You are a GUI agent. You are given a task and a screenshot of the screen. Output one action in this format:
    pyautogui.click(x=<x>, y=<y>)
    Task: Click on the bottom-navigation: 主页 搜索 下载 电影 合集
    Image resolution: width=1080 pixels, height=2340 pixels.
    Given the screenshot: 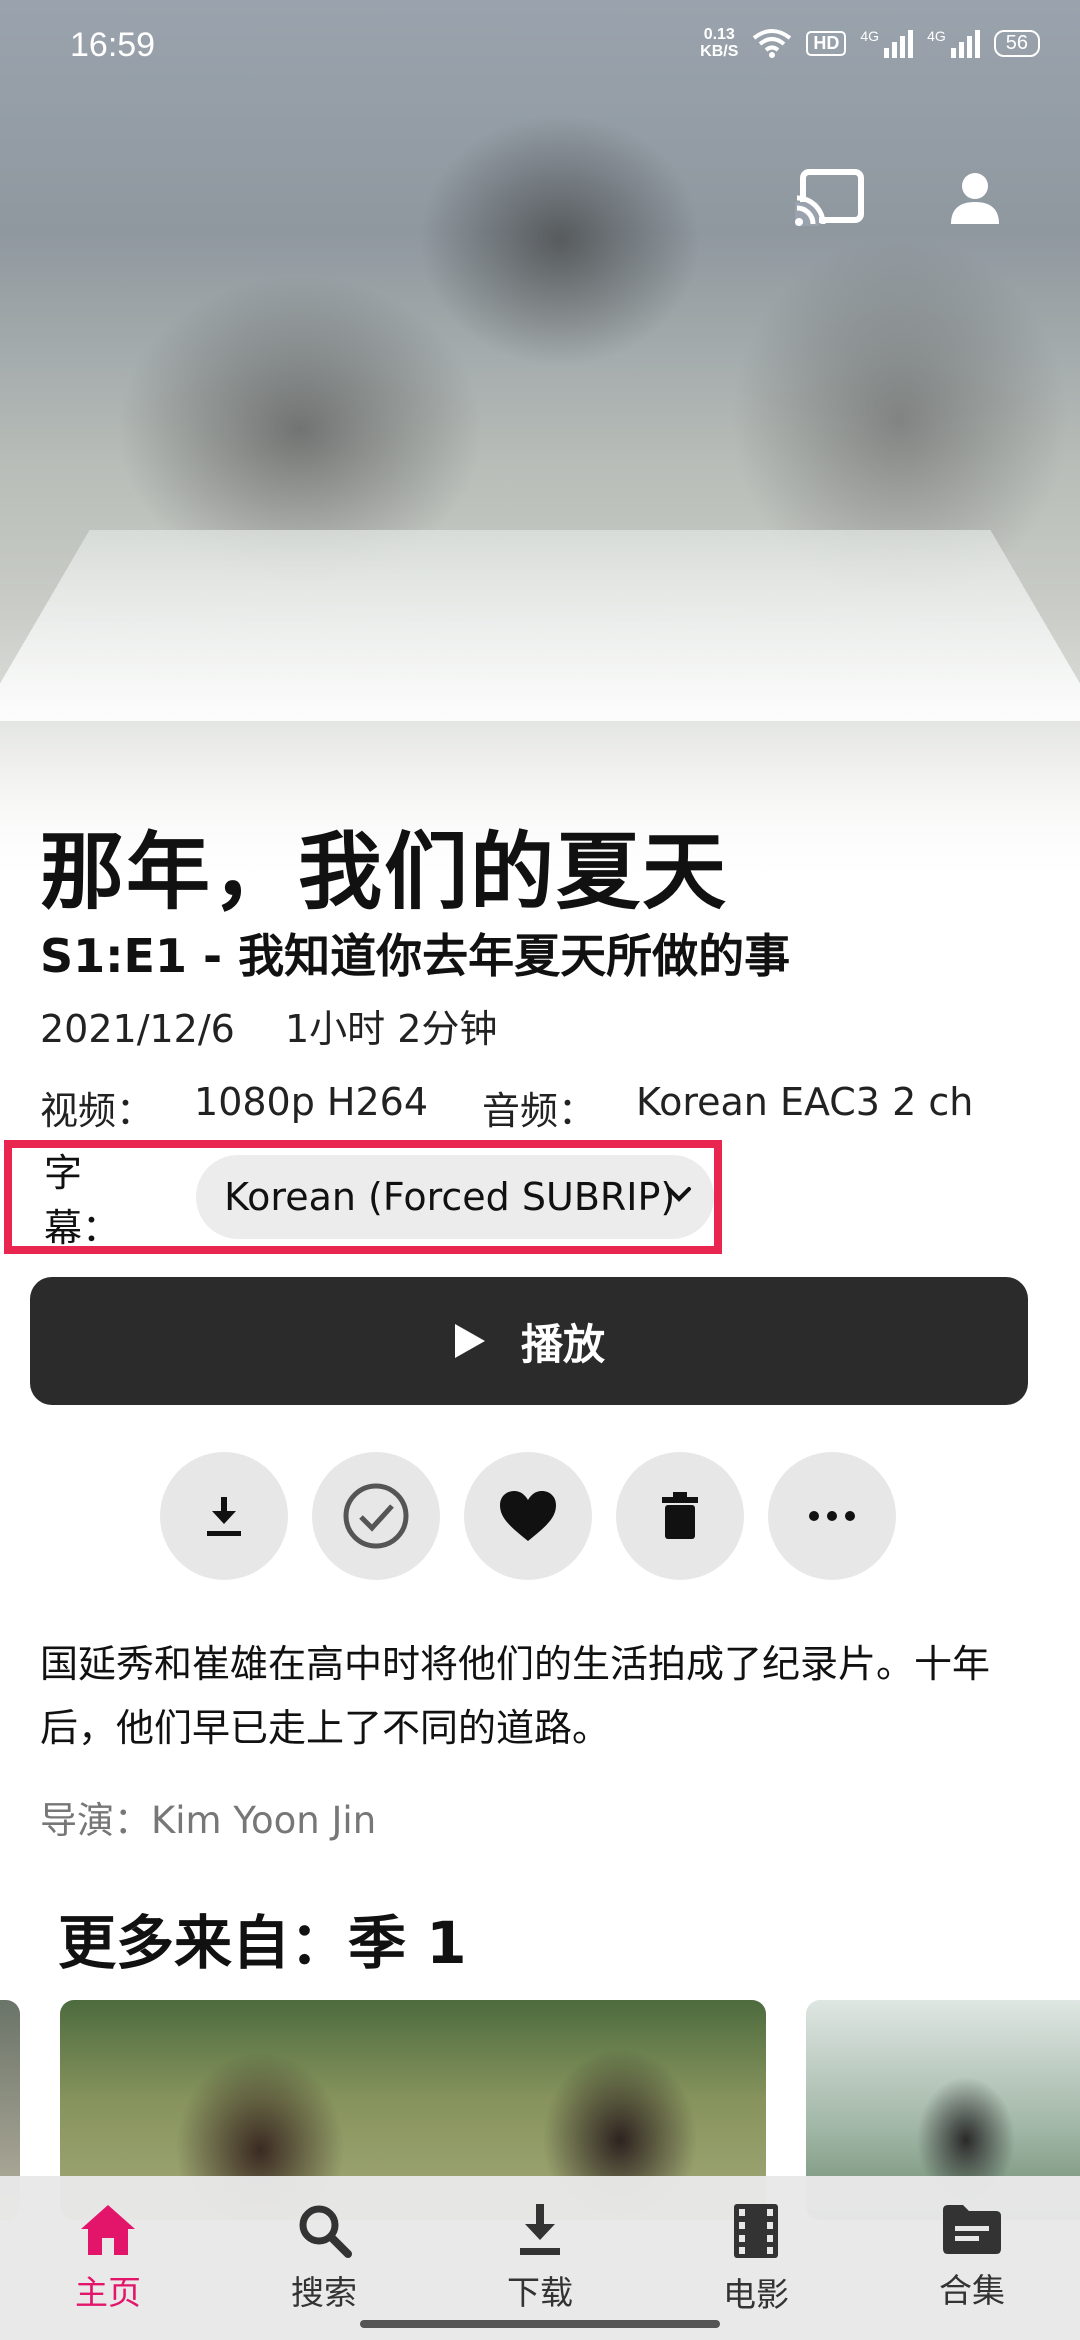 What is the action you would take?
    pyautogui.click(x=540, y=2258)
    